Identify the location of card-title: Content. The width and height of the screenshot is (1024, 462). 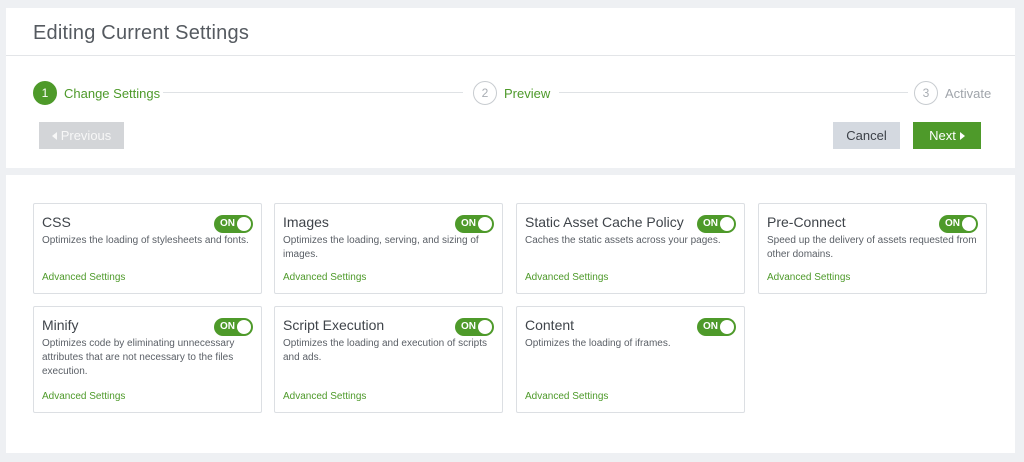
(550, 325).